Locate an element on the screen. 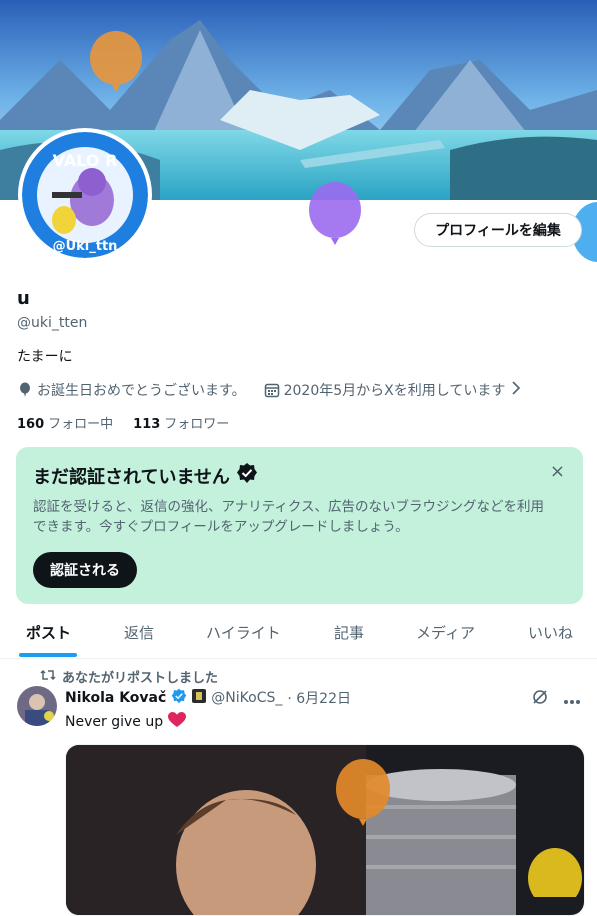 This screenshot has width=597, height=916. verified-badge-icon is located at coordinates (247, 475).